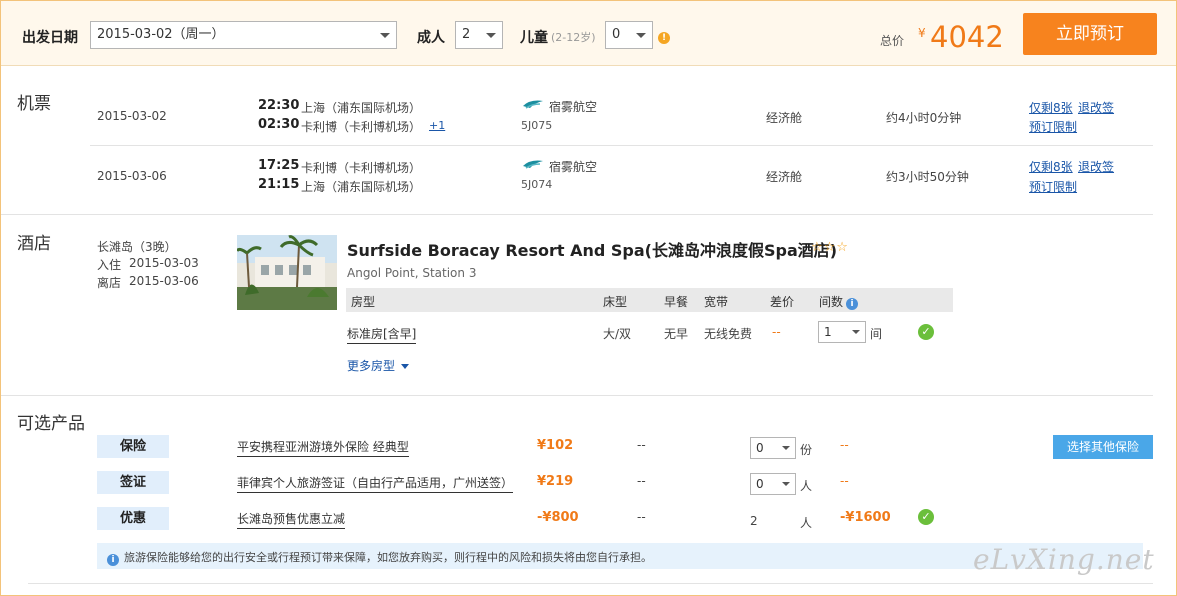  Describe the element at coordinates (279, 124) in the screenshot. I see `arrival-time: 02:30` at that location.